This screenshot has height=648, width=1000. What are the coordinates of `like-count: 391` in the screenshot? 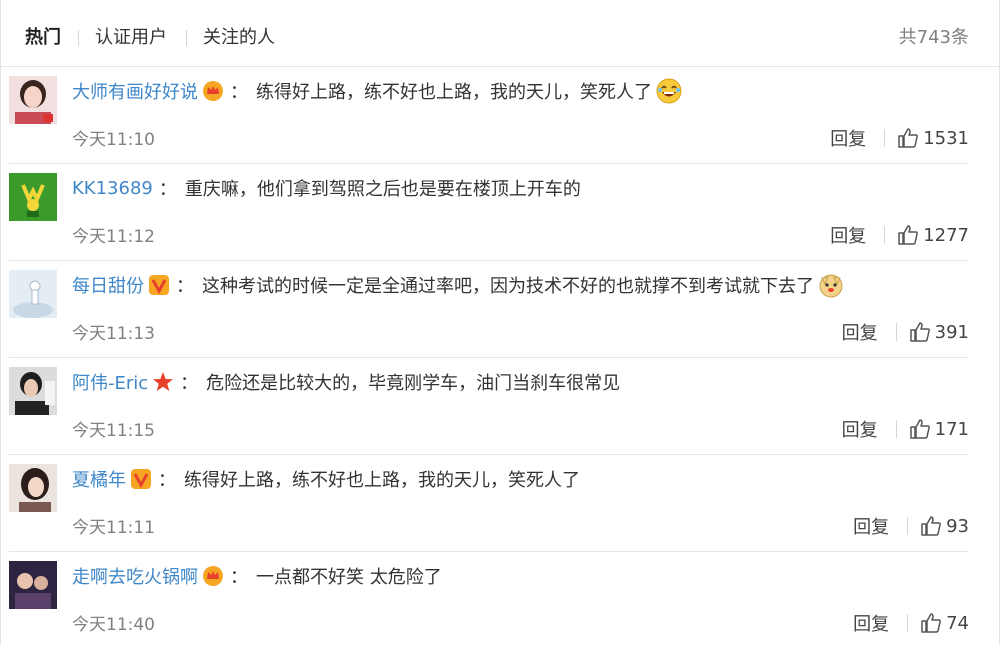 It's located at (951, 332).